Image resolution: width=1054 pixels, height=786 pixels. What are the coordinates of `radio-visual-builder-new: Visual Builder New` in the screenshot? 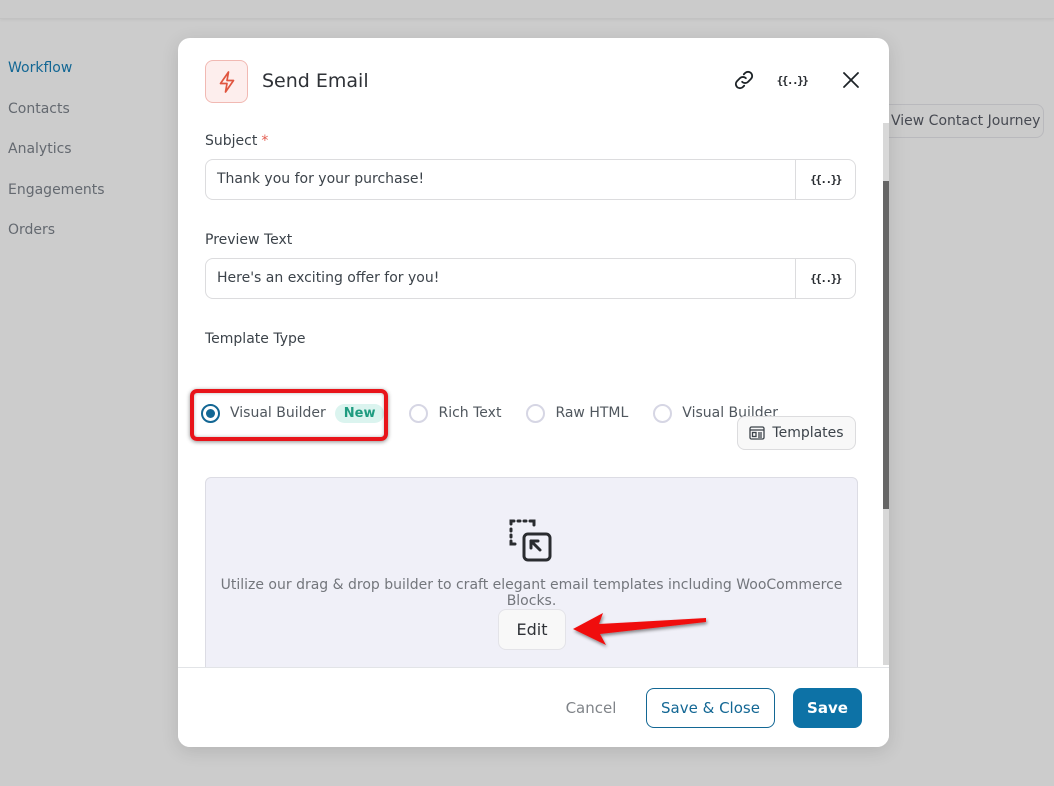 It's located at (293, 413).